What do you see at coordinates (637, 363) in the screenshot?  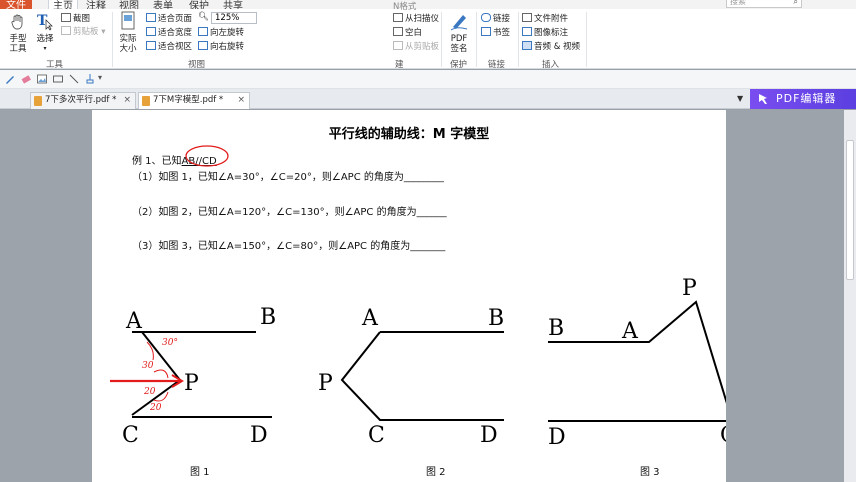 I see `figure-3: B A P D C` at bounding box center [637, 363].